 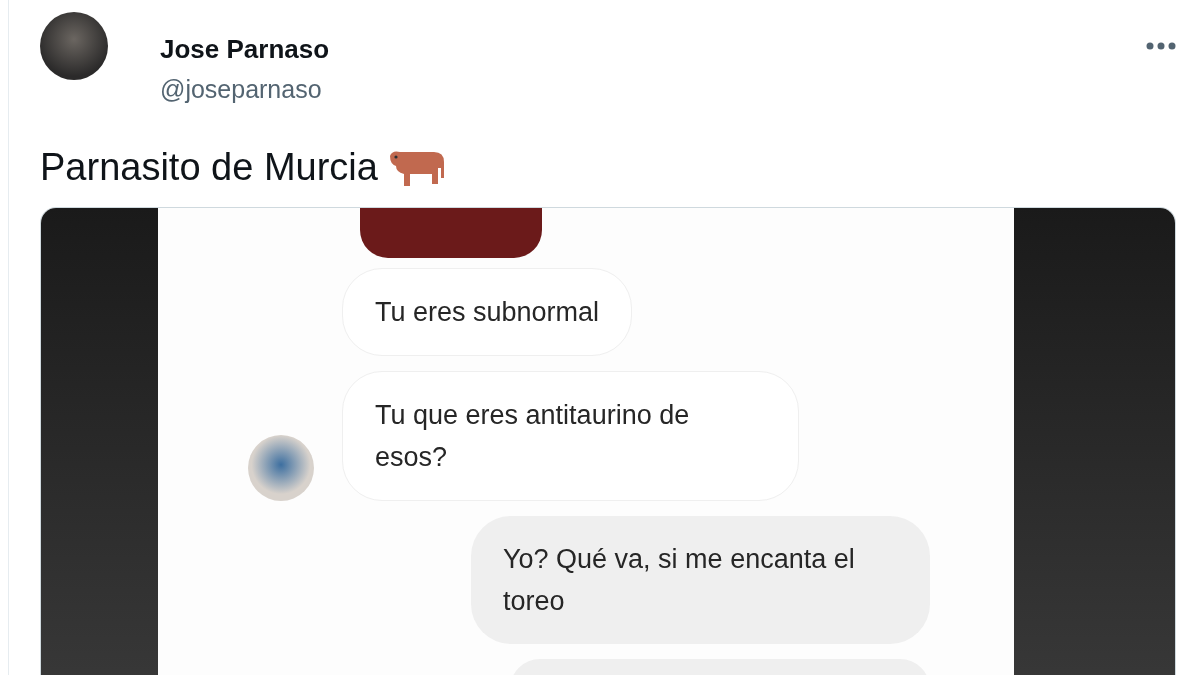 What do you see at coordinates (570, 436) in the screenshot?
I see `received-message: Tu que eres antitaurino de esos?` at bounding box center [570, 436].